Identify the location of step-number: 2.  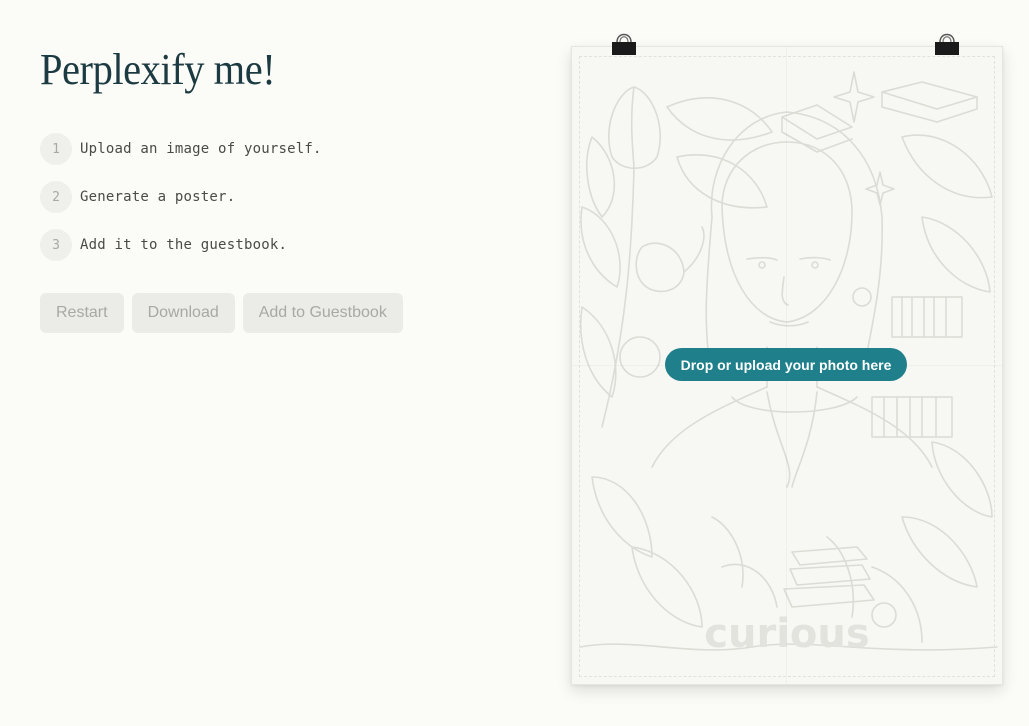
(56, 197).